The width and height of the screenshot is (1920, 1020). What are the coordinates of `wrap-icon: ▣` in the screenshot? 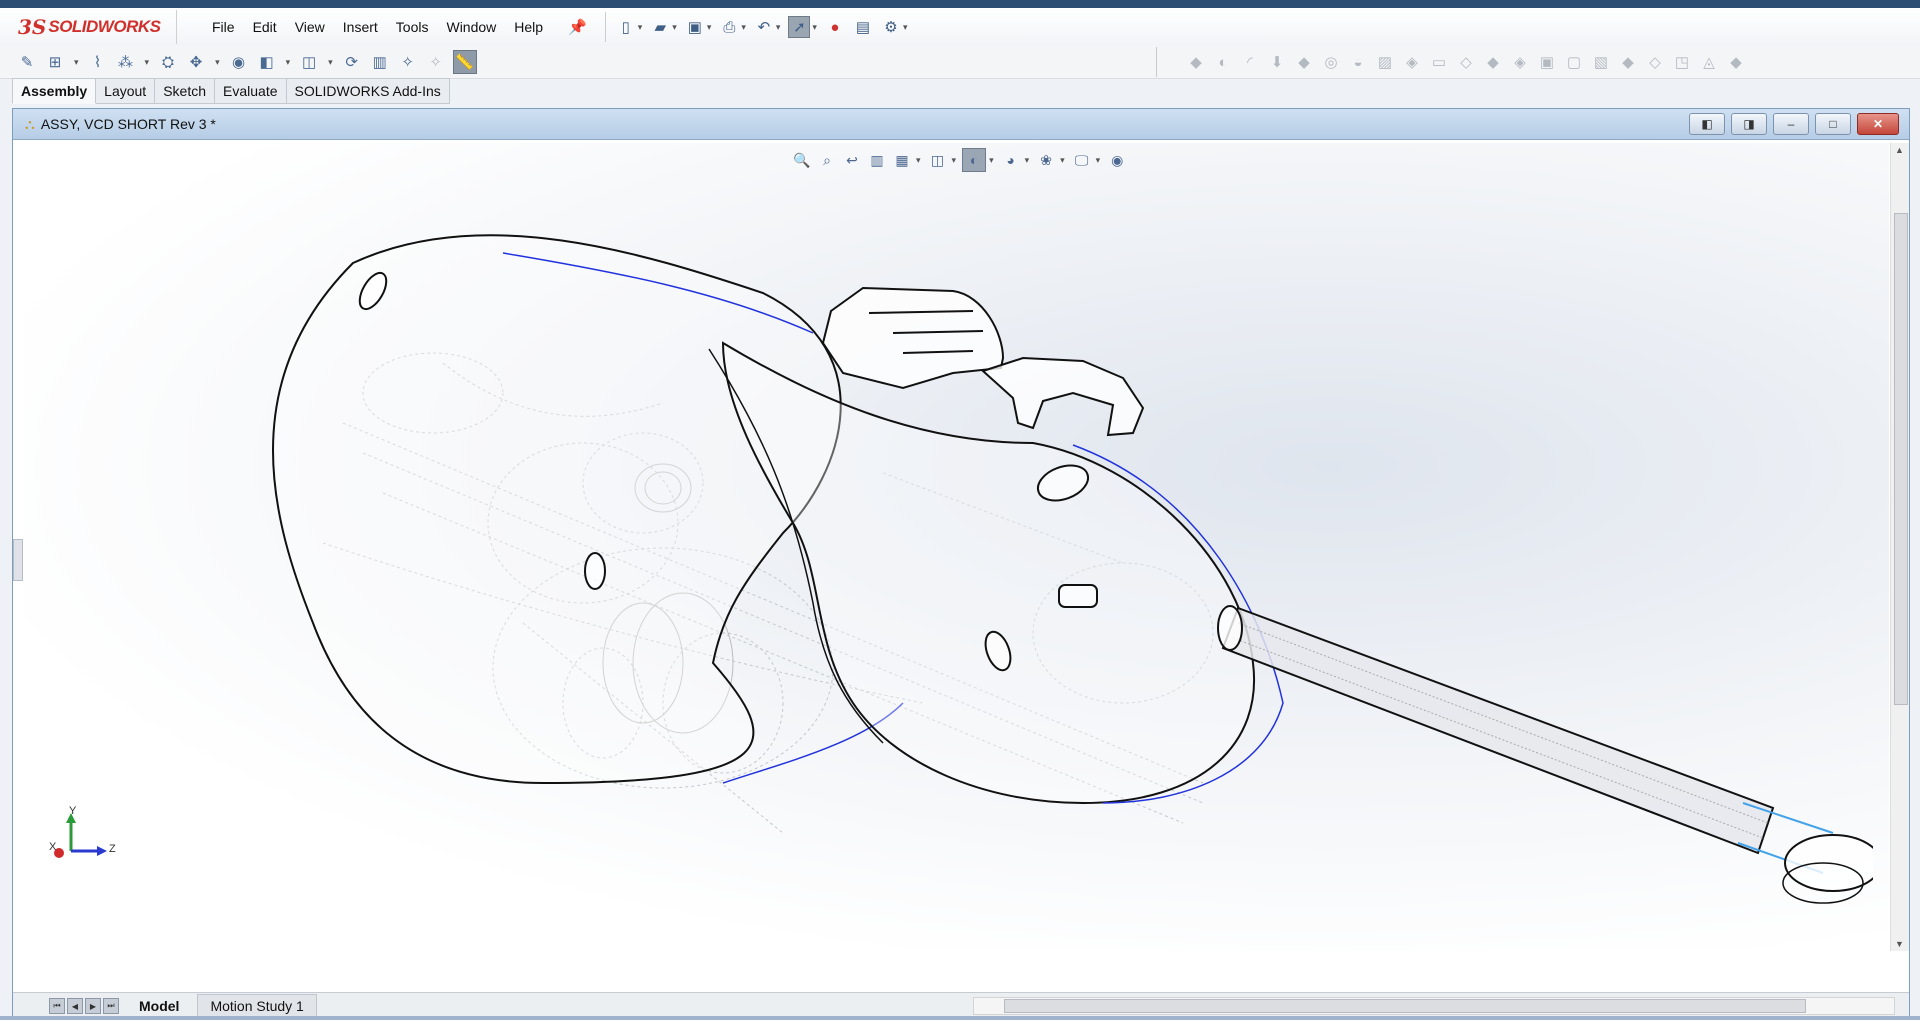 It's located at (1547, 62).